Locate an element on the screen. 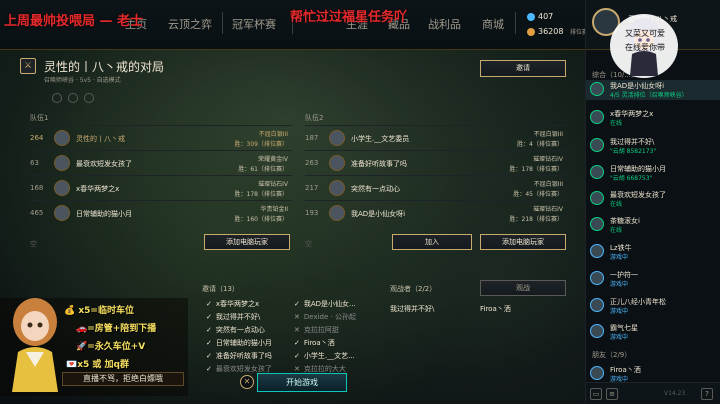 The height and width of the screenshot is (404, 720). invite-row: ✓ 日常辅助的猫小月 is located at coordinates (239, 343).